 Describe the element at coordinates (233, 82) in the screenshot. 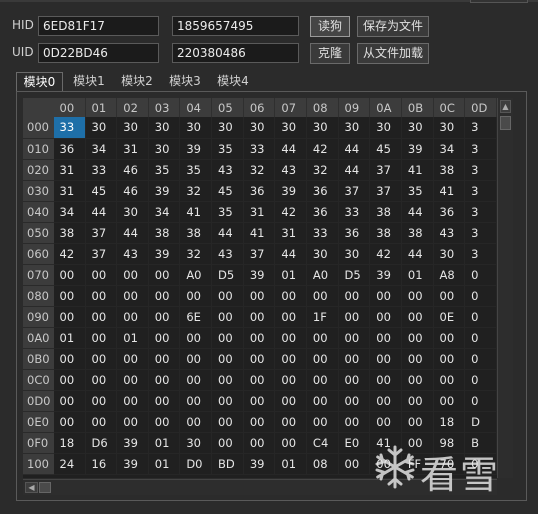

I see `tab-module-4: 模块4` at that location.